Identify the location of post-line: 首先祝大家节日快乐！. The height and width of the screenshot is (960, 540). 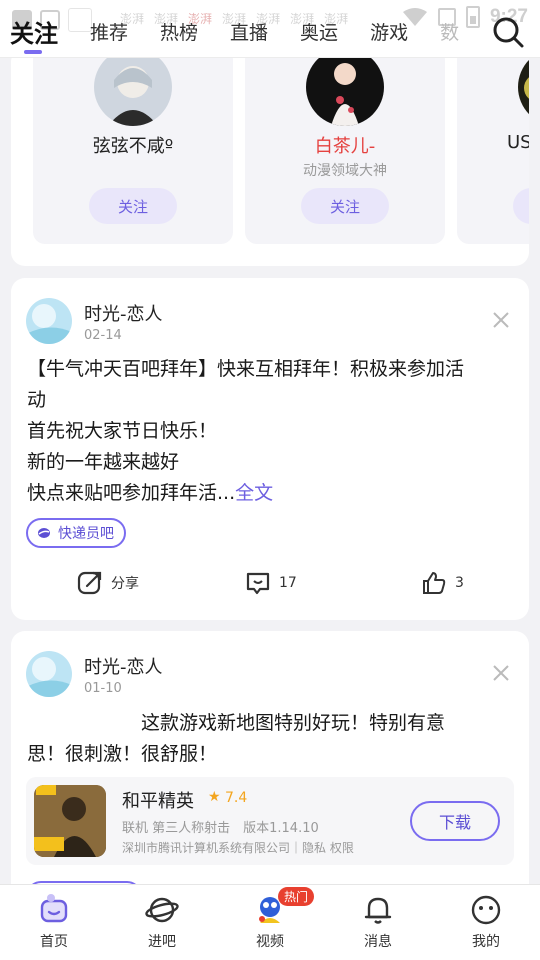
(122, 431).